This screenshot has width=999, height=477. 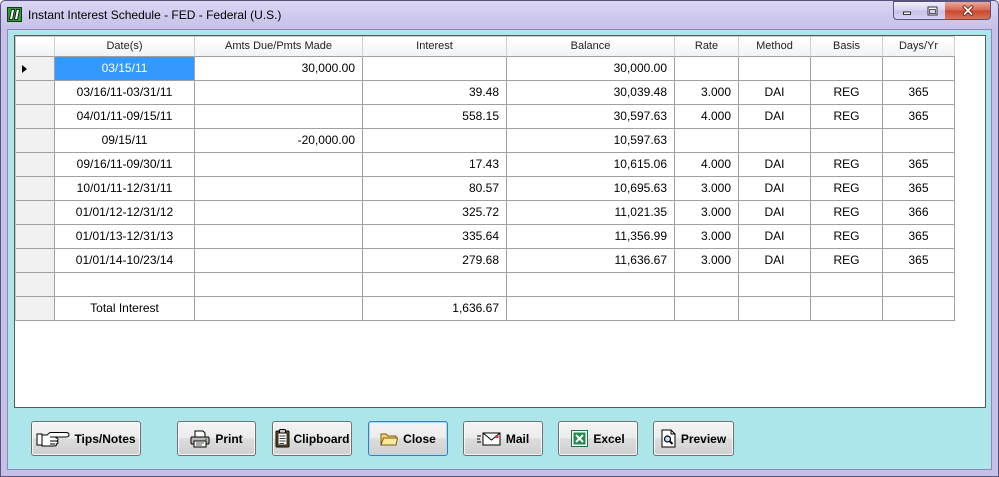 I want to click on cell-interest: 279.68, so click(x=435, y=261).